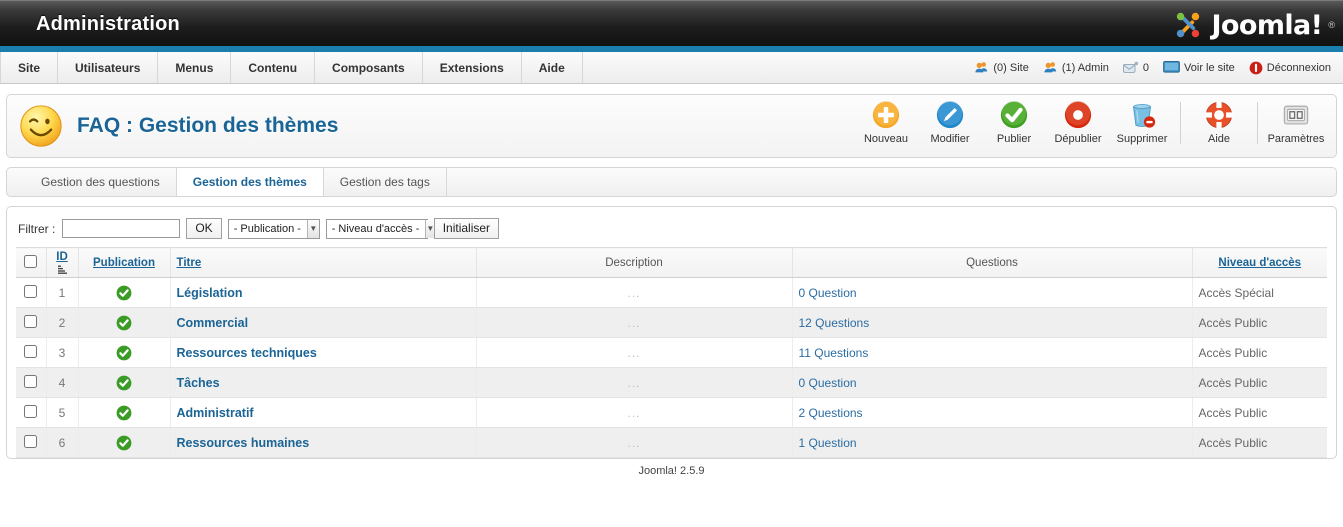  What do you see at coordinates (1219, 121) in the screenshot?
I see `toolbar-help-button: Aide` at bounding box center [1219, 121].